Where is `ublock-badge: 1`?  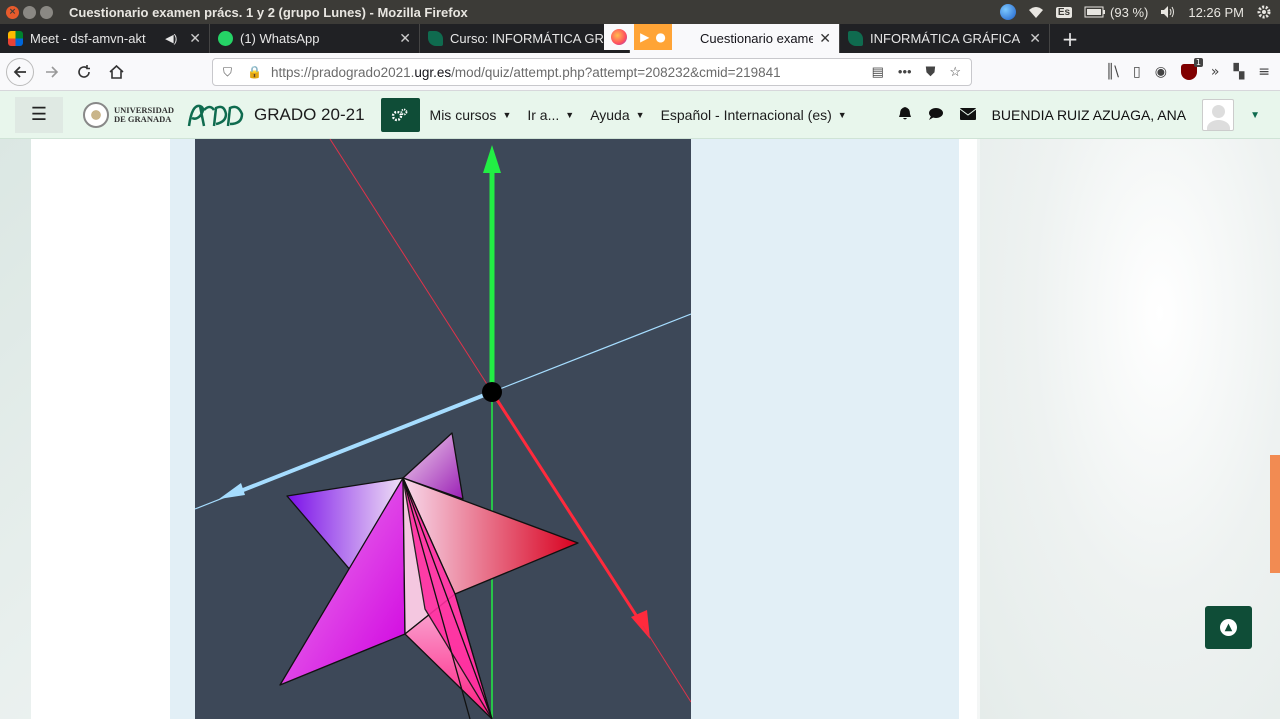 ublock-badge: 1 is located at coordinates (1198, 62).